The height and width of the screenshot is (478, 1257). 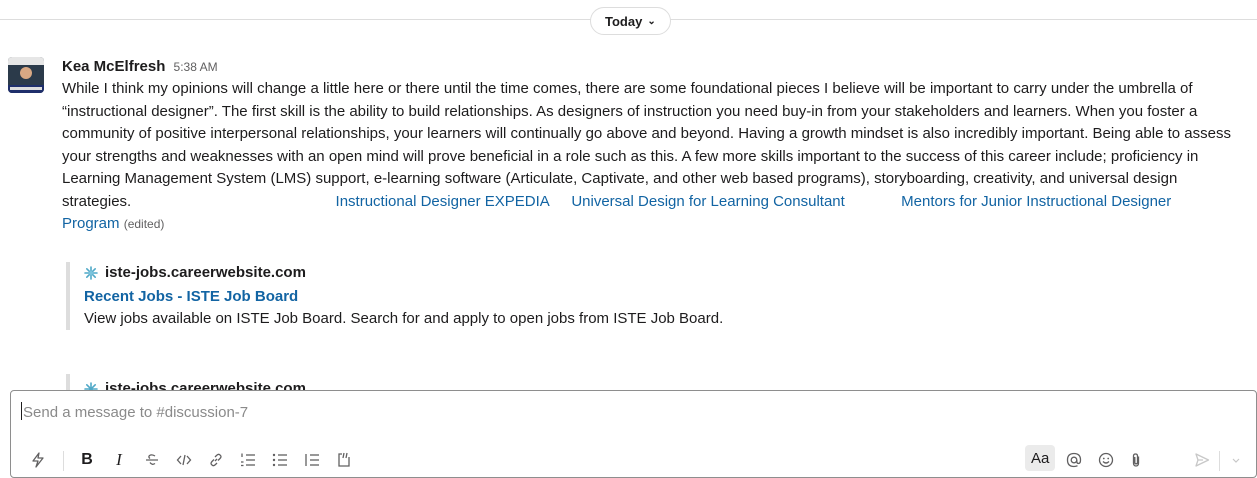 I want to click on send-options-button, so click(x=1236, y=460).